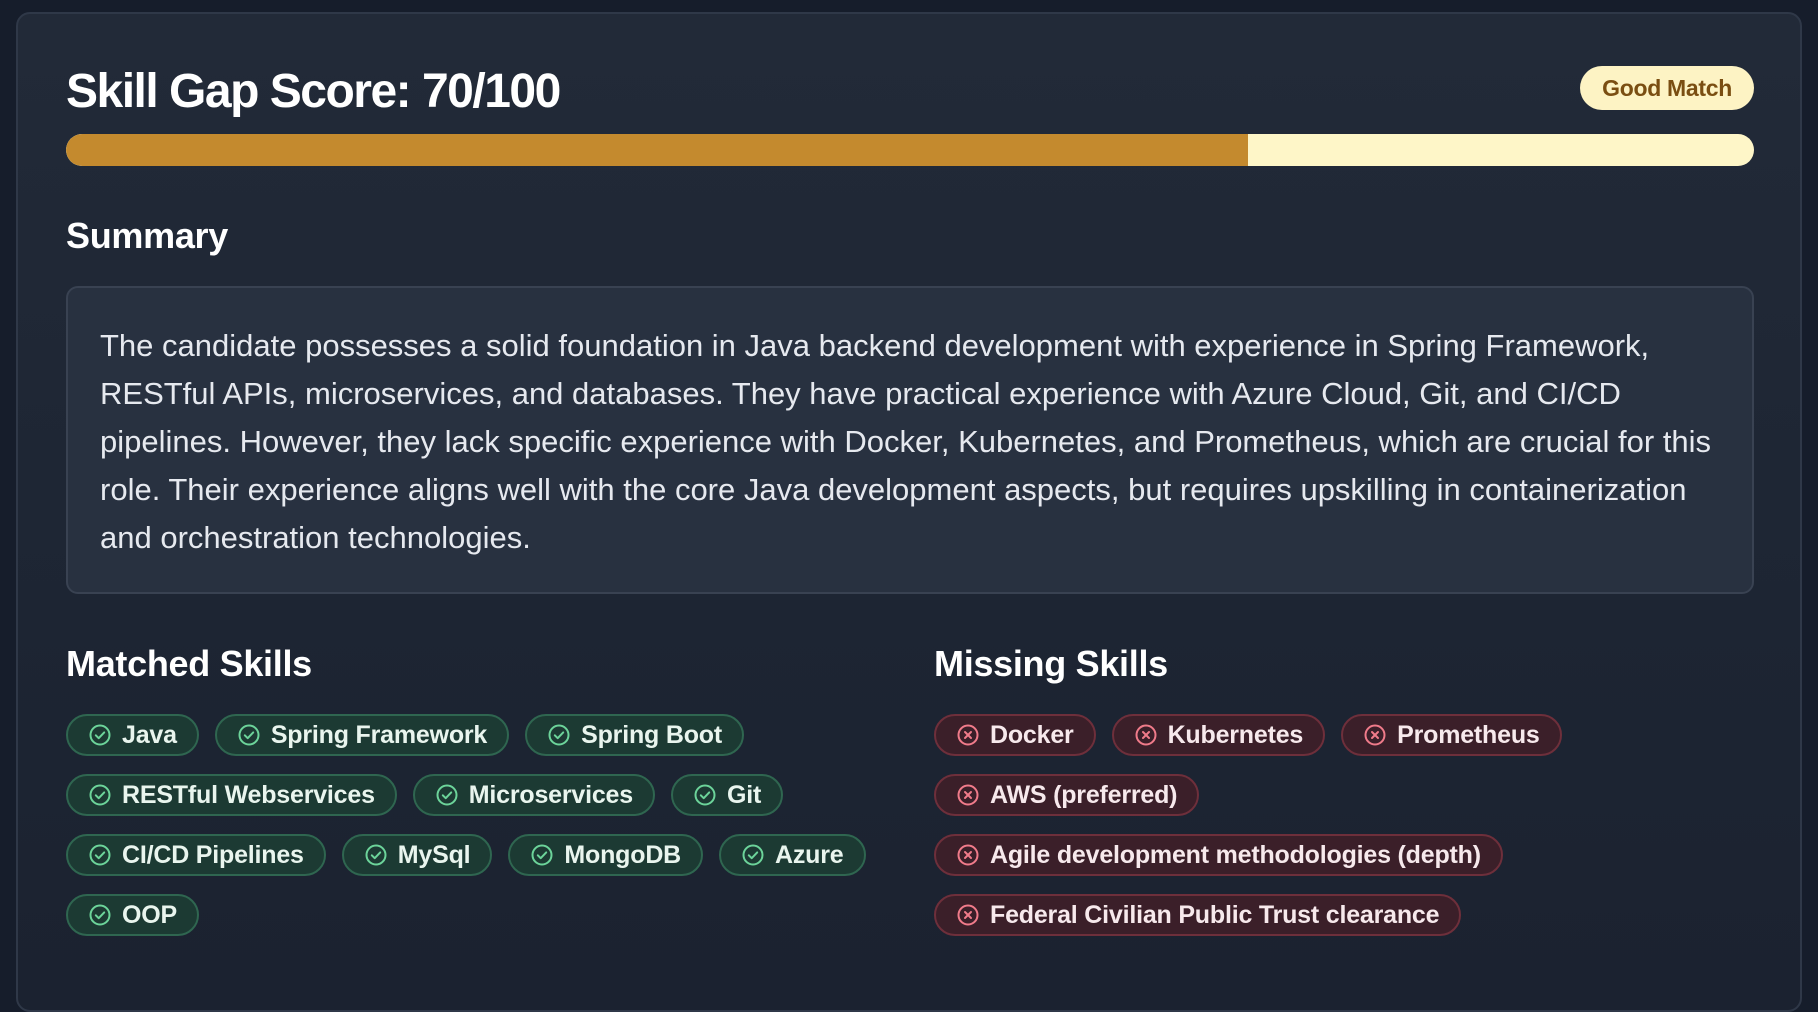 Image resolution: width=1818 pixels, height=1012 pixels. I want to click on matched-skill-chip: Azure, so click(792, 855).